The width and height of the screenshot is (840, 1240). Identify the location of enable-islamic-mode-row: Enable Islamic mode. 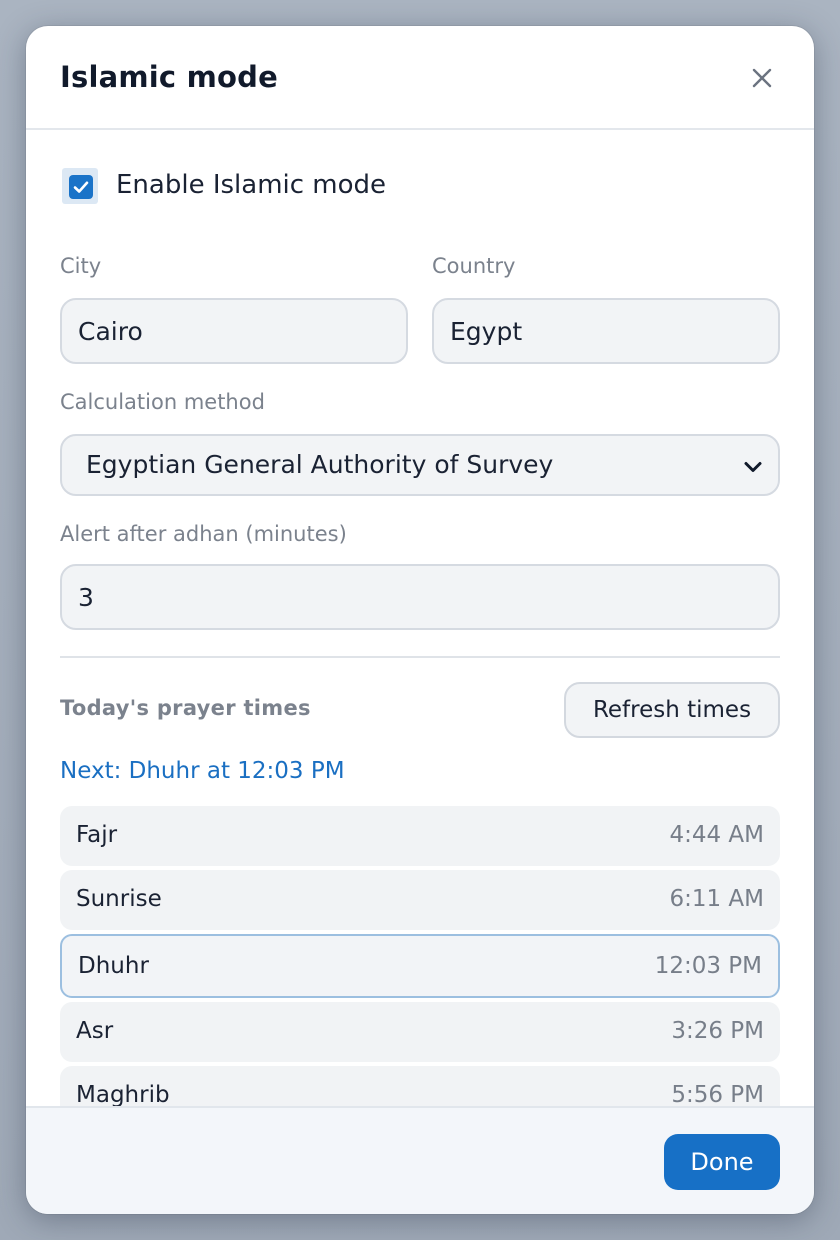
(360, 186).